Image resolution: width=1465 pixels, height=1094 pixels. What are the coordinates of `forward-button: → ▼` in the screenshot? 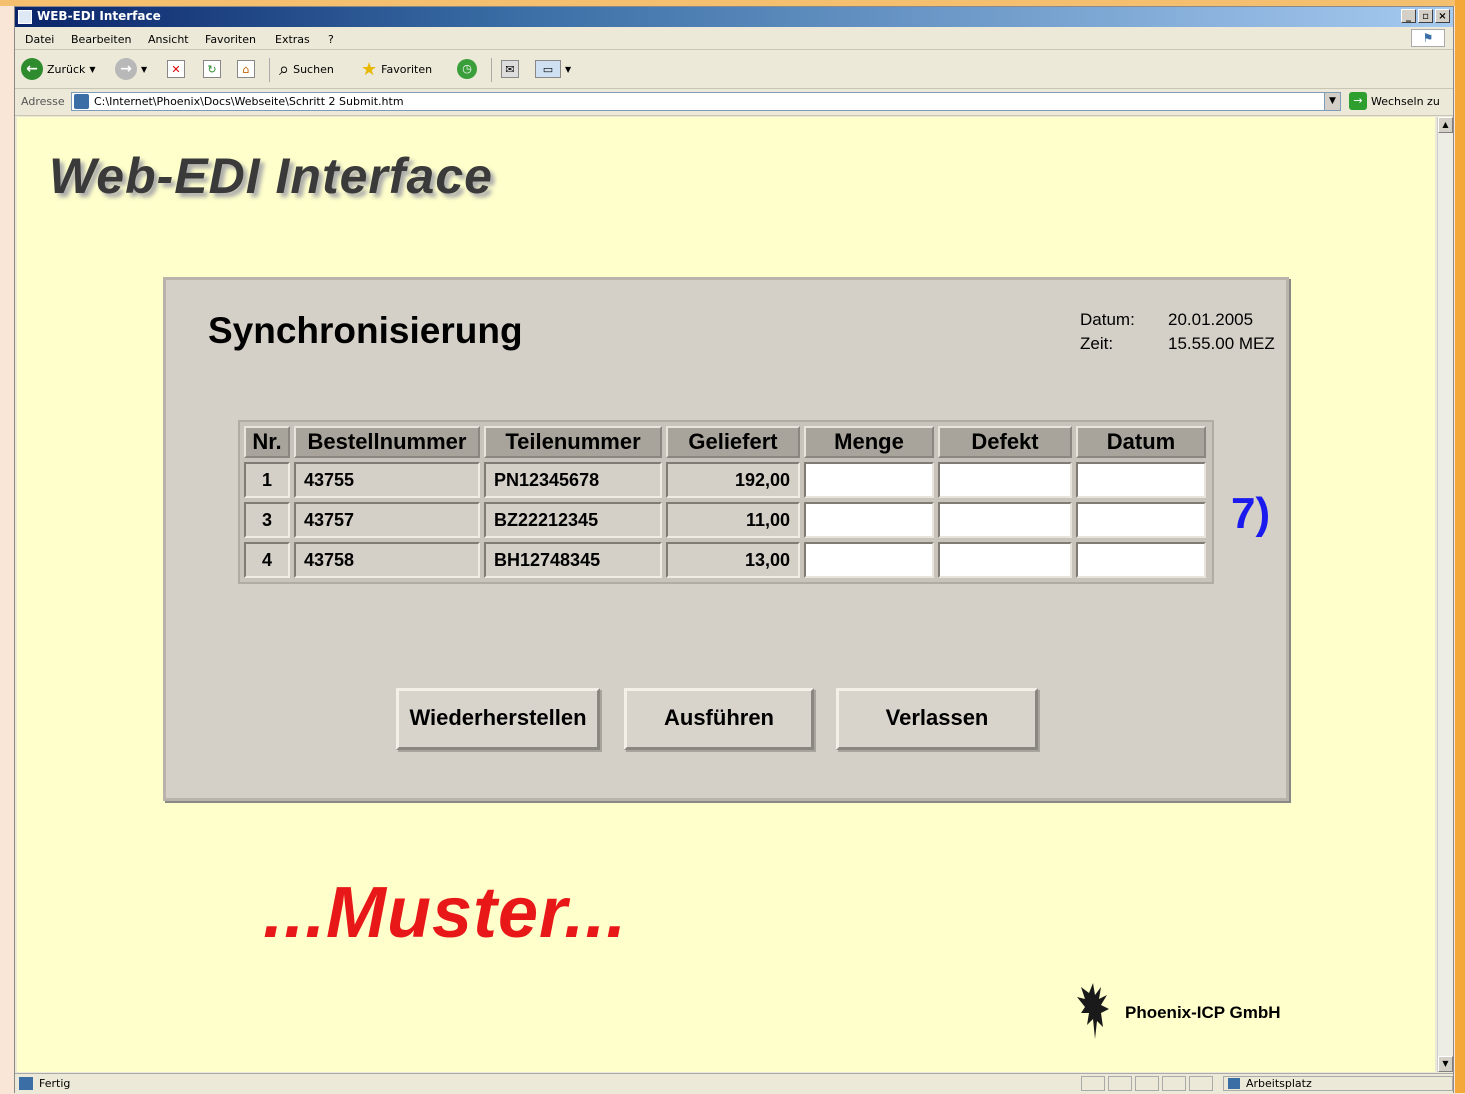 It's located at (131, 69).